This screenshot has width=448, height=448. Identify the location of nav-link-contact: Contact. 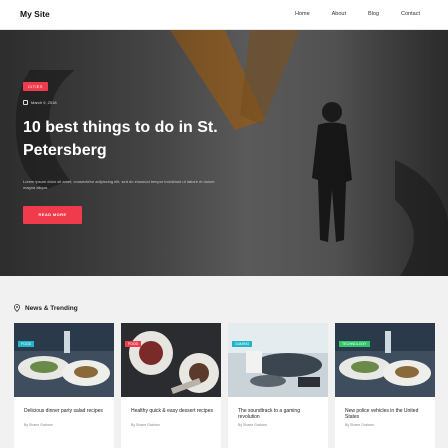
(410, 14).